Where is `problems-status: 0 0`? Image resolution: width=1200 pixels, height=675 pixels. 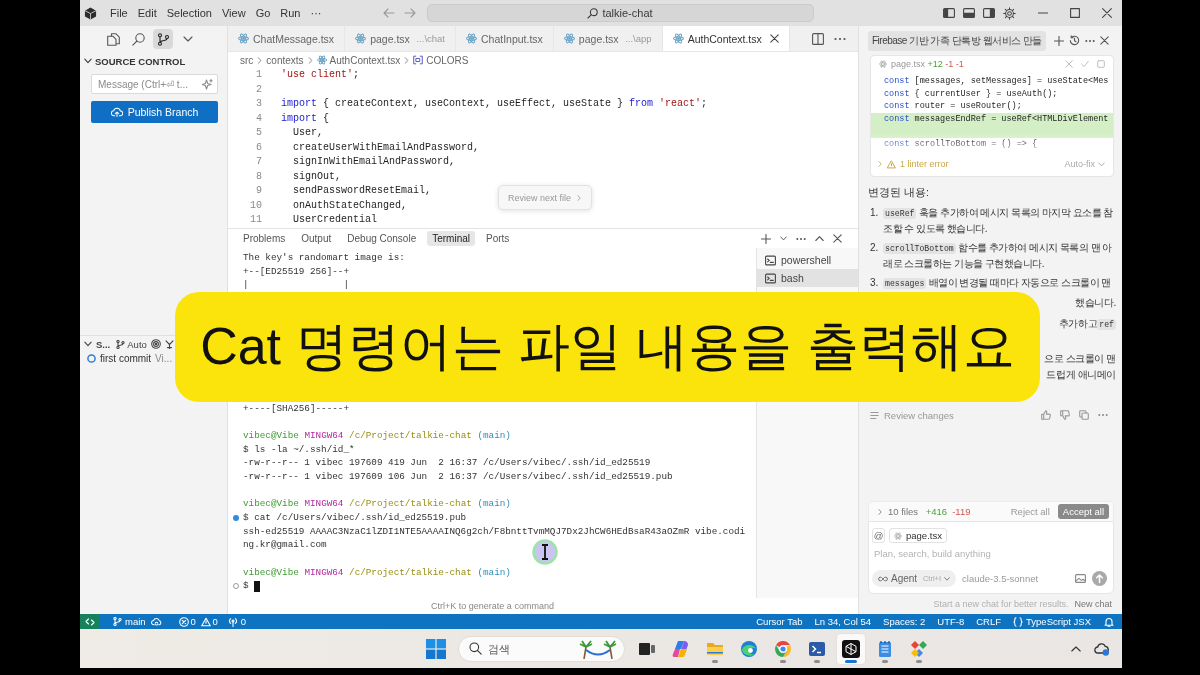
problems-status: 0 0 is located at coordinates (198, 621).